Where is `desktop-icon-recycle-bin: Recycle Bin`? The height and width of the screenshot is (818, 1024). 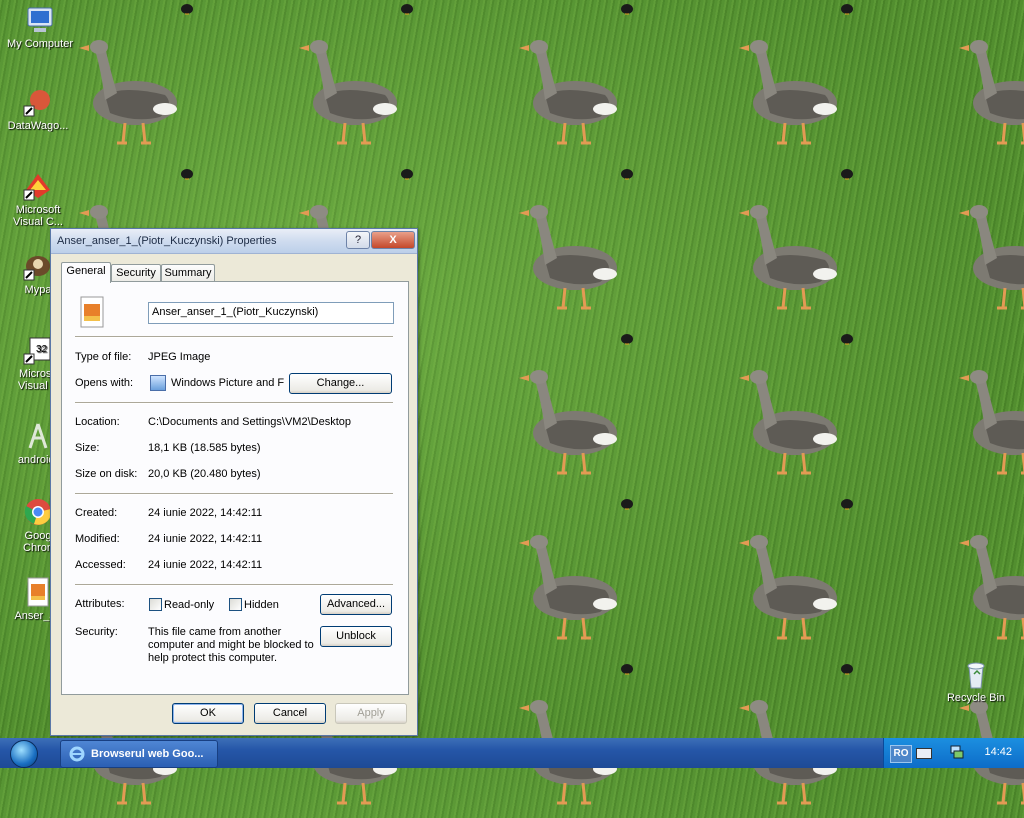
desktop-icon-recycle-bin: Recycle Bin is located at coordinates (976, 681).